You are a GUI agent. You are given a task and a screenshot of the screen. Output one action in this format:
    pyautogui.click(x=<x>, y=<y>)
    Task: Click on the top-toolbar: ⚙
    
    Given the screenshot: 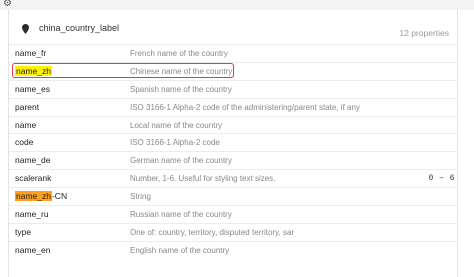 What is the action you would take?
    pyautogui.click(x=237, y=5)
    